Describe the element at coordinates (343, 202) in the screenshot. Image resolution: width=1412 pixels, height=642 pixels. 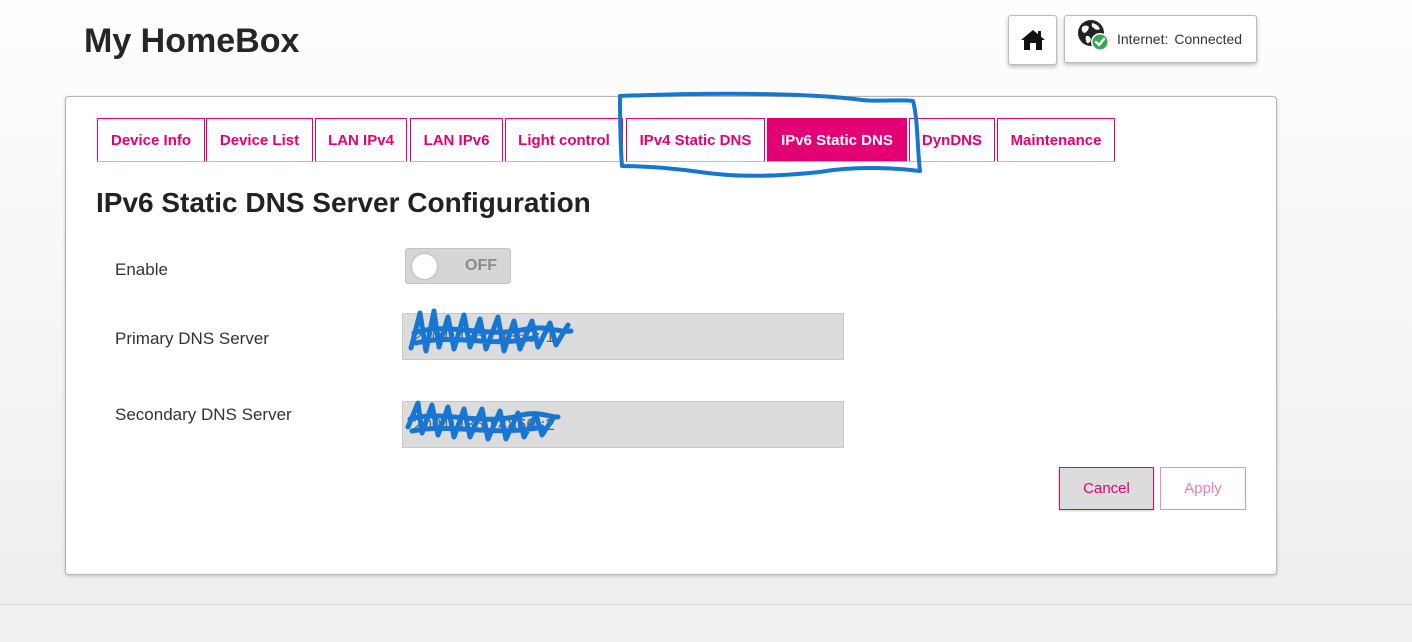
I see `section-title: IPv6 Static DNS Server Configuration` at that location.